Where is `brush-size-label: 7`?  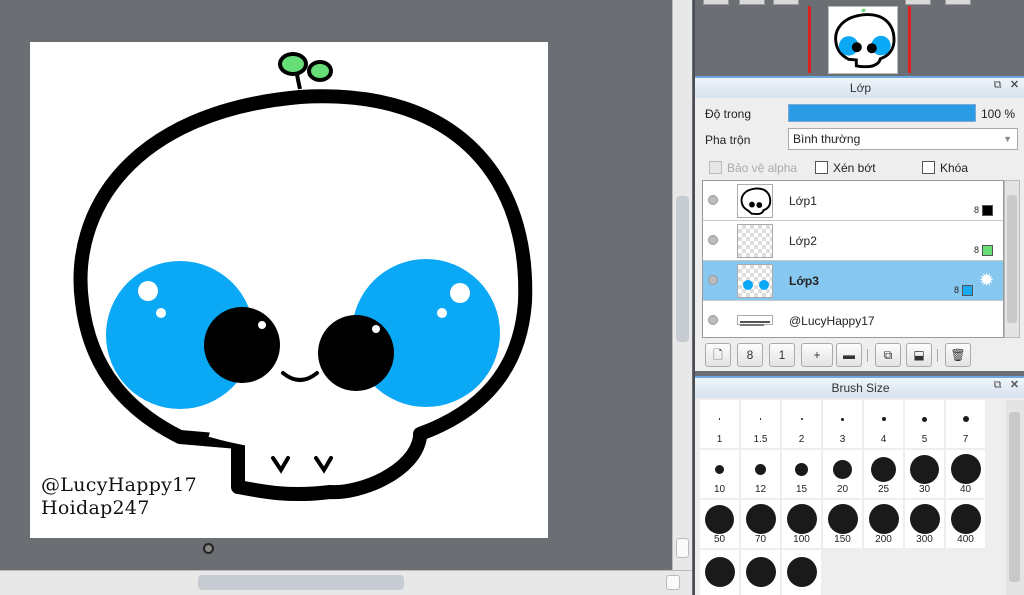
brush-size-label: 7 is located at coordinates (965, 439).